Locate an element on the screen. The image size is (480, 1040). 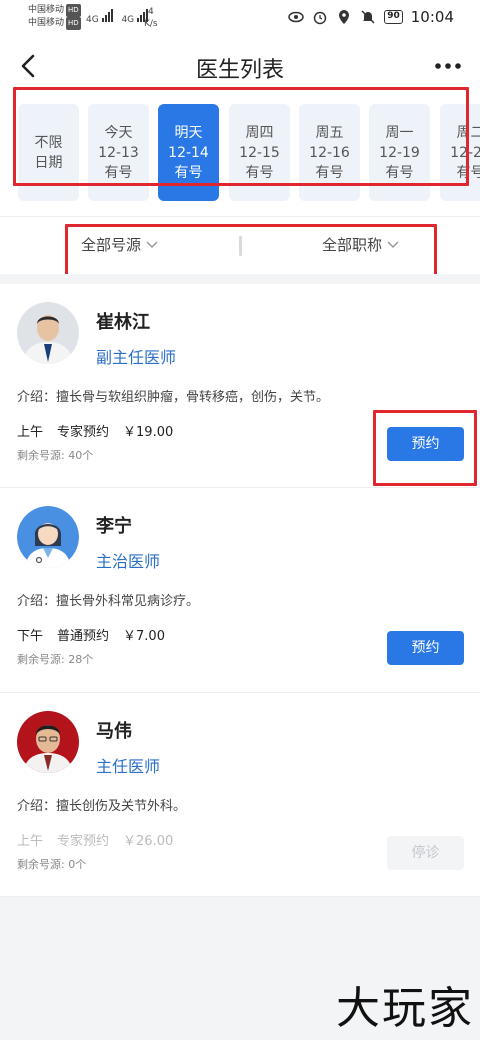
network-speed: 4 K/s is located at coordinates (151, 18).